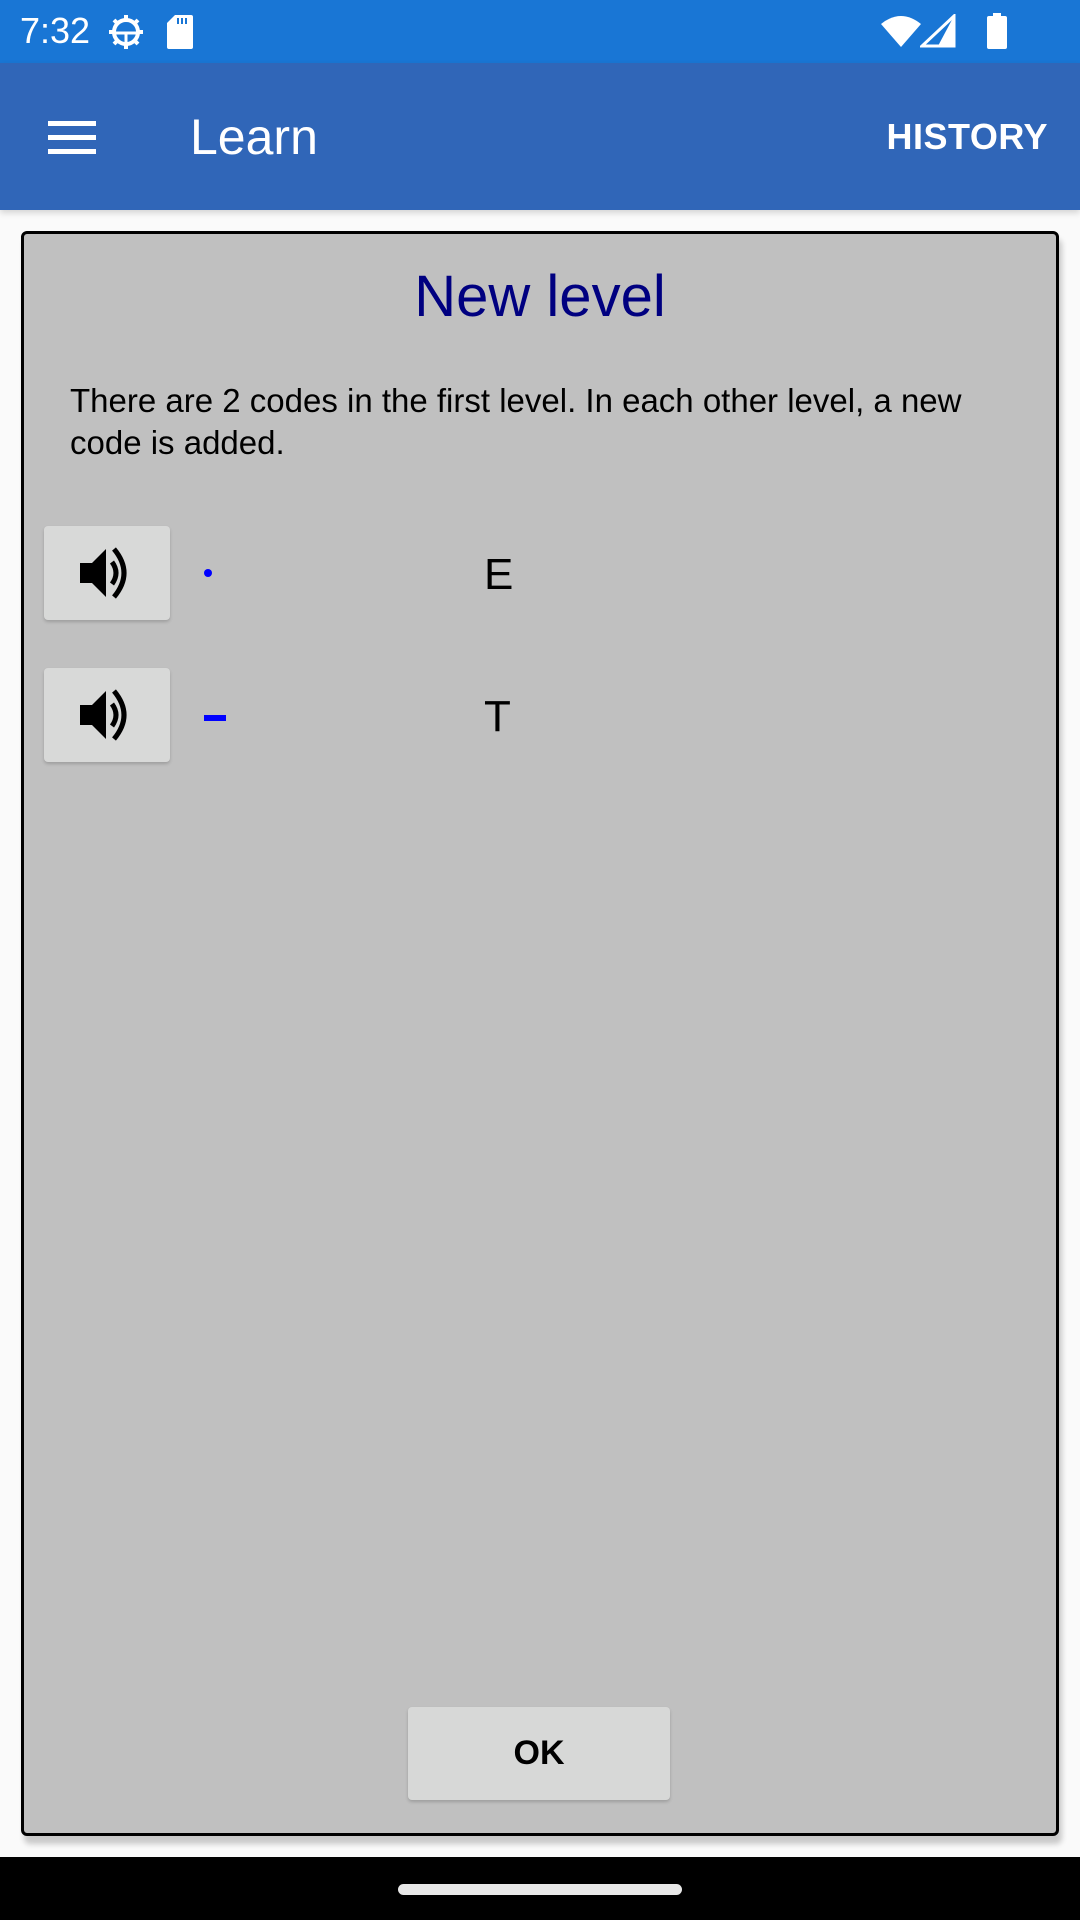 This screenshot has width=1080, height=1920. What do you see at coordinates (540, 136) in the screenshot?
I see `app-bar: Learn HISTORY` at bounding box center [540, 136].